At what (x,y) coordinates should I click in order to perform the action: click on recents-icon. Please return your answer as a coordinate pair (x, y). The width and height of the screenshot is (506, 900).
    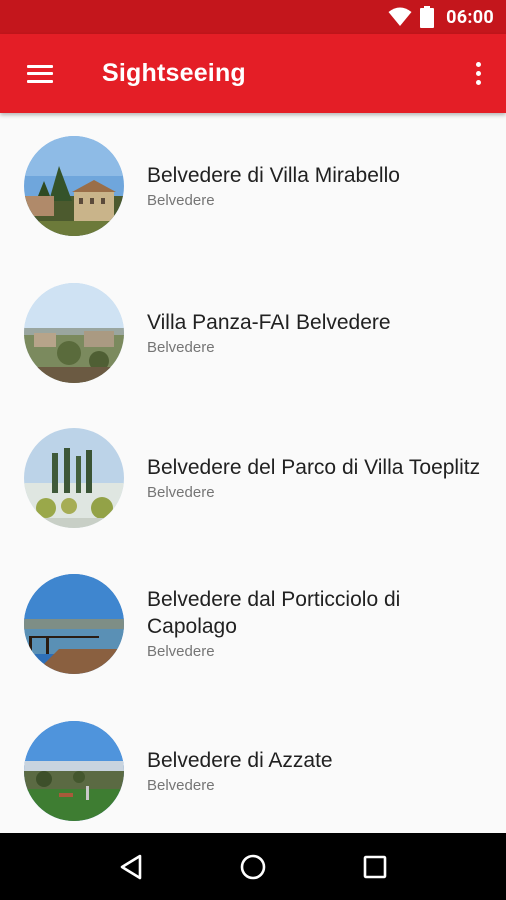
    Looking at the image, I should click on (375, 866).